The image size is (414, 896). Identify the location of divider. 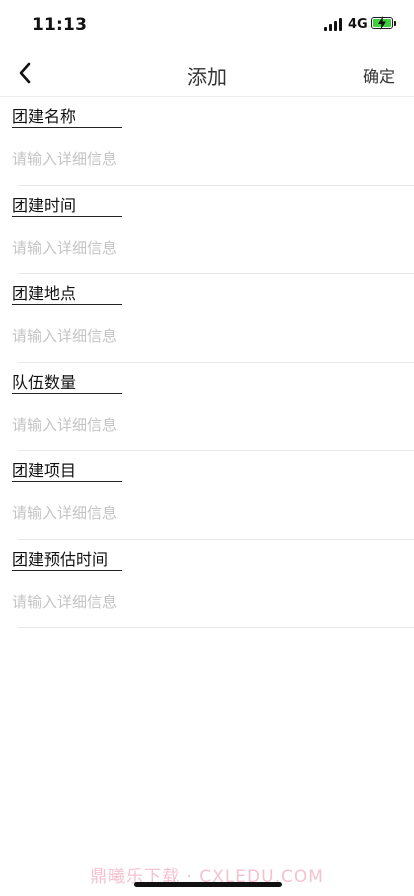
(216, 627).